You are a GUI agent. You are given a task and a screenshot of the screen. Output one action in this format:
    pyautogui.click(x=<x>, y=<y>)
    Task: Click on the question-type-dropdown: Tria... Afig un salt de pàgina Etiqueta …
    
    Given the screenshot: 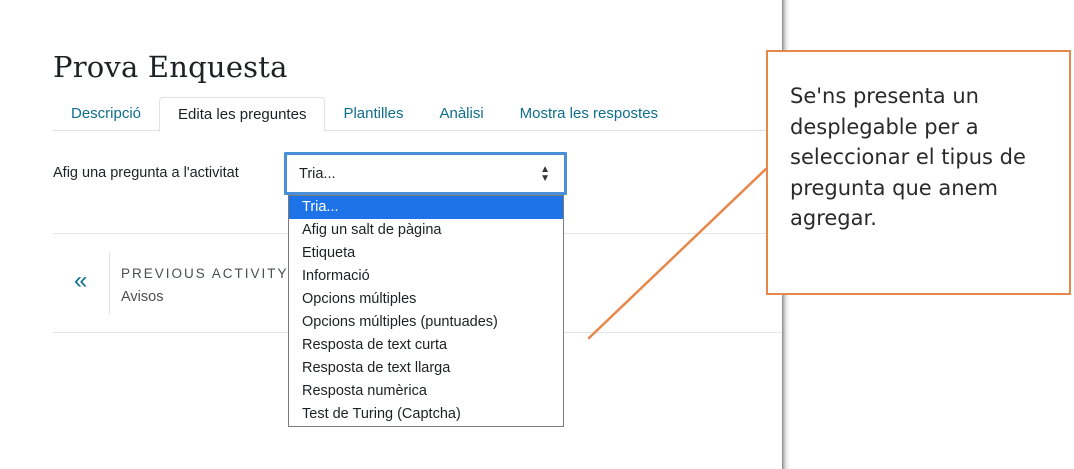 What is the action you would take?
    pyautogui.click(x=426, y=311)
    